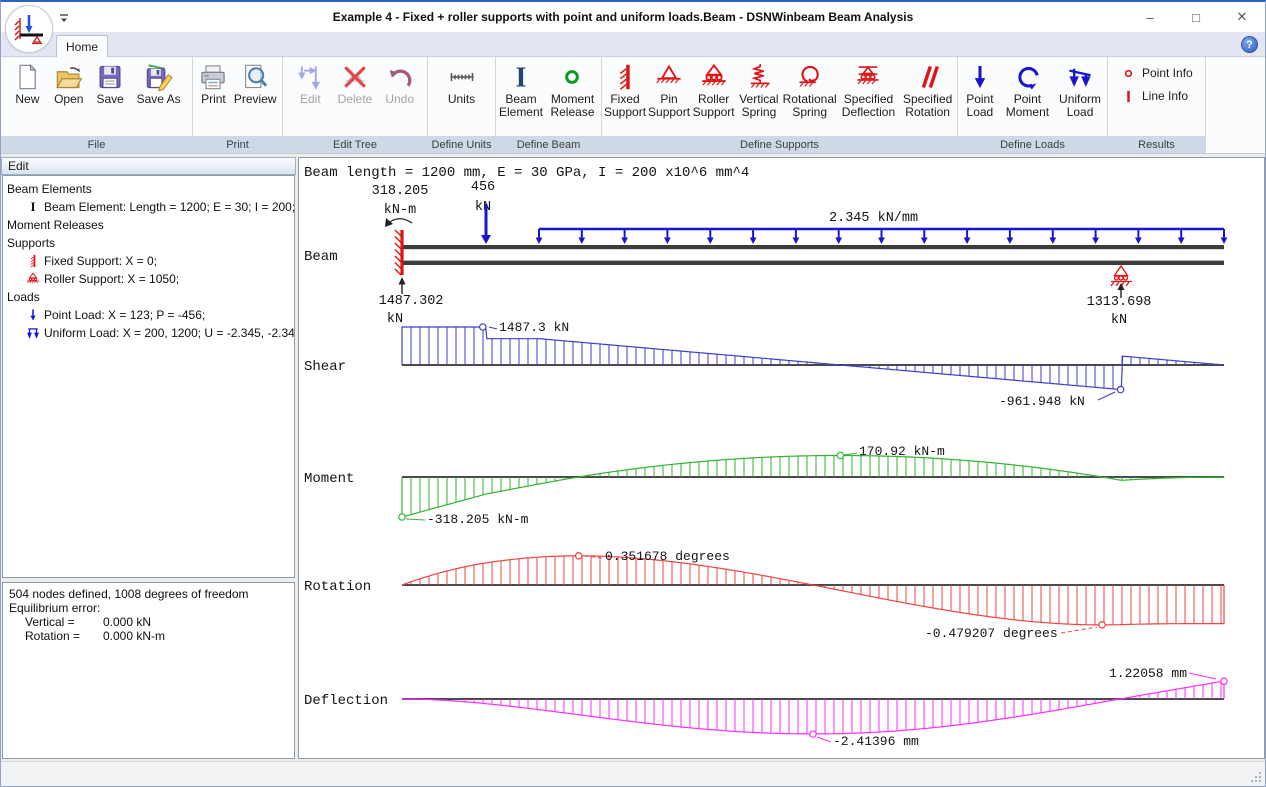 This screenshot has width=1266, height=787. Describe the element at coordinates (1242, 17) in the screenshot. I see `close-button: ✕` at that location.